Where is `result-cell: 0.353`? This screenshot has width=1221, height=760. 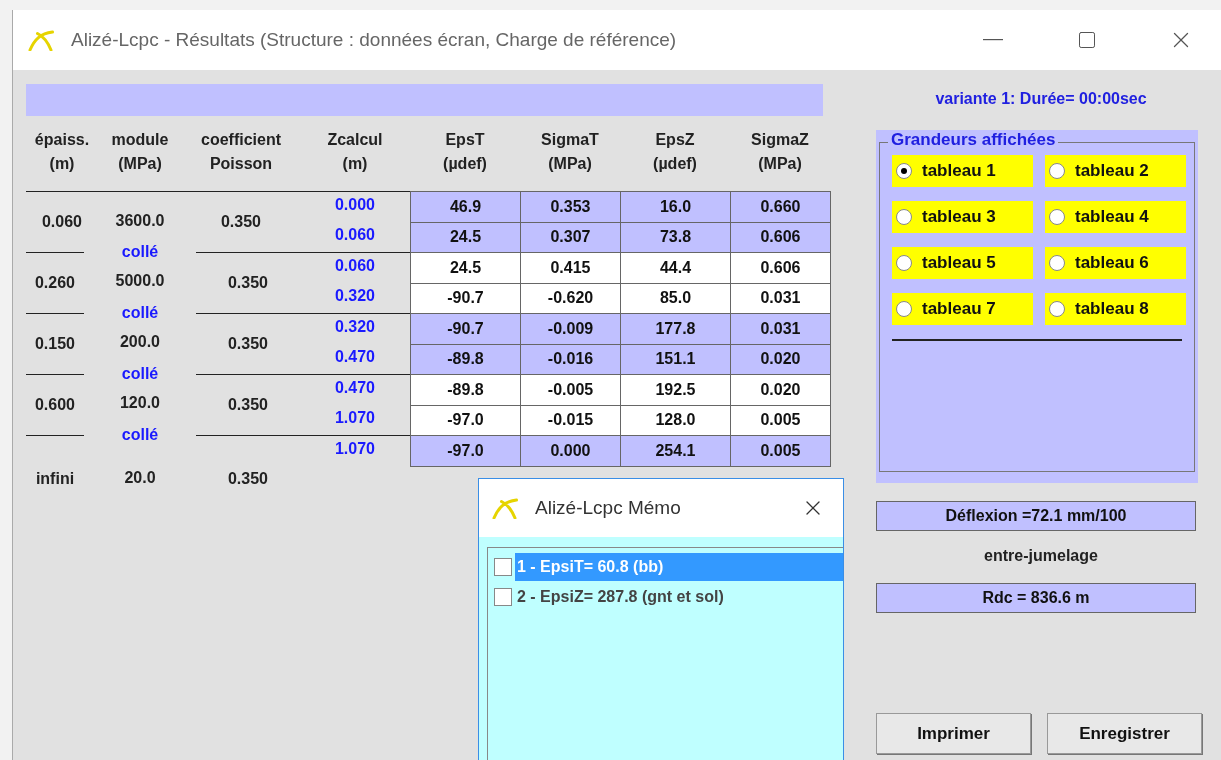 result-cell: 0.353 is located at coordinates (570, 207).